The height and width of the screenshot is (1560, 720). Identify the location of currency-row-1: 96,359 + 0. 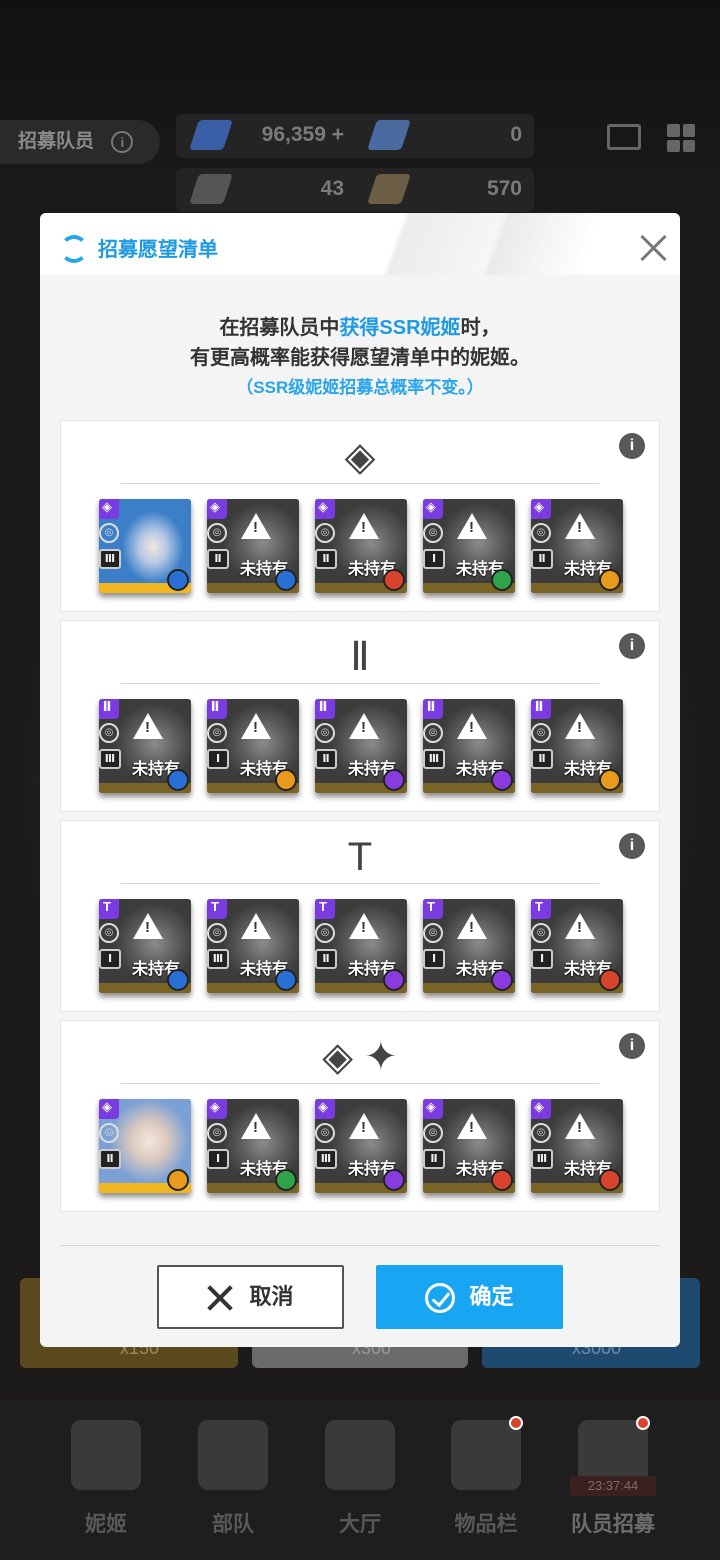
(355, 136).